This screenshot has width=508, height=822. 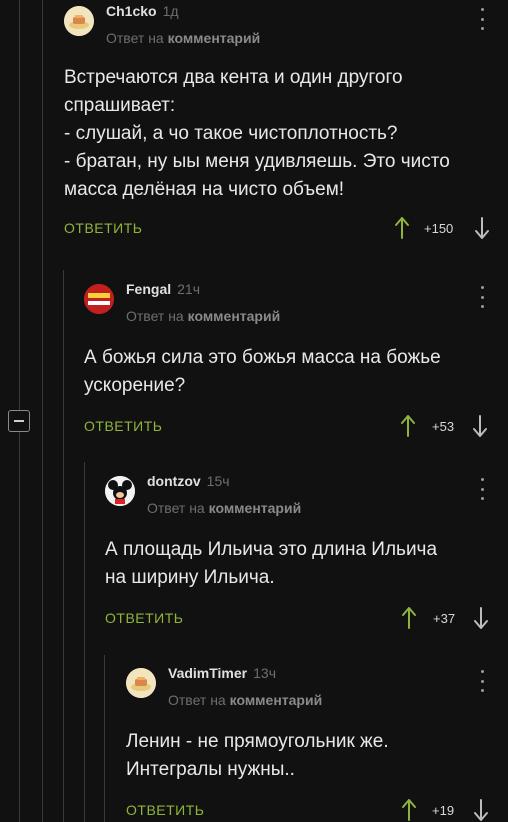 I want to click on comment-actions: ОТВЕТИТЬ +19, so click(x=311, y=807).